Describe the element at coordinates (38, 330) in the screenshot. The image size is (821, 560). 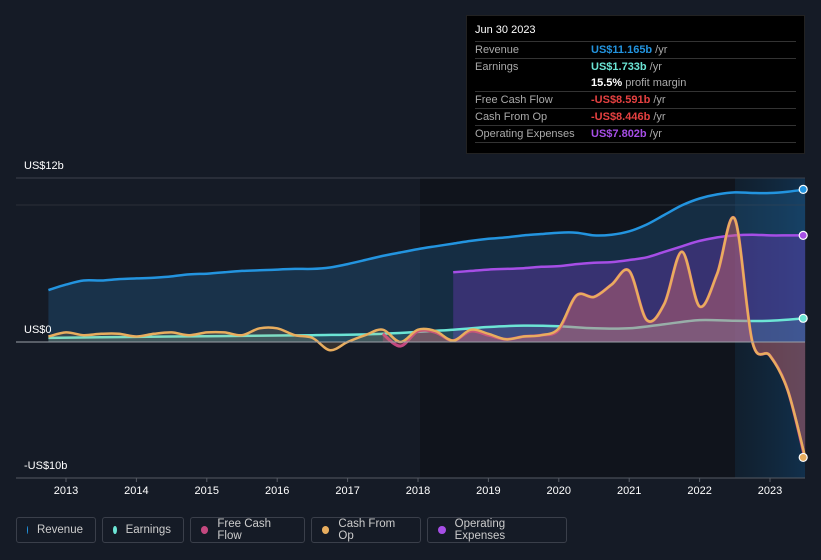
I see `y-tick-label-zero: US$0` at that location.